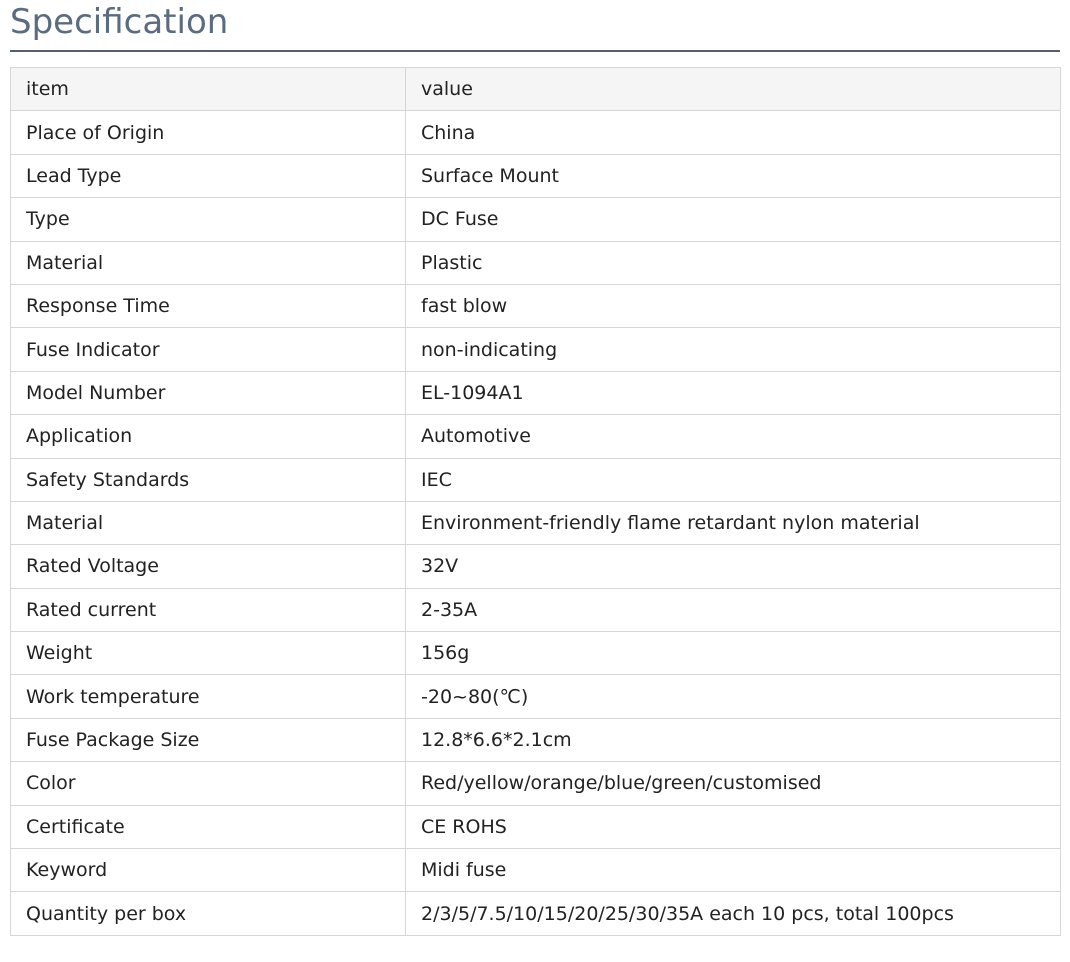 Image resolution: width=1070 pixels, height=962 pixels. What do you see at coordinates (208, 436) in the screenshot?
I see `spec-item-cell: Application` at bounding box center [208, 436].